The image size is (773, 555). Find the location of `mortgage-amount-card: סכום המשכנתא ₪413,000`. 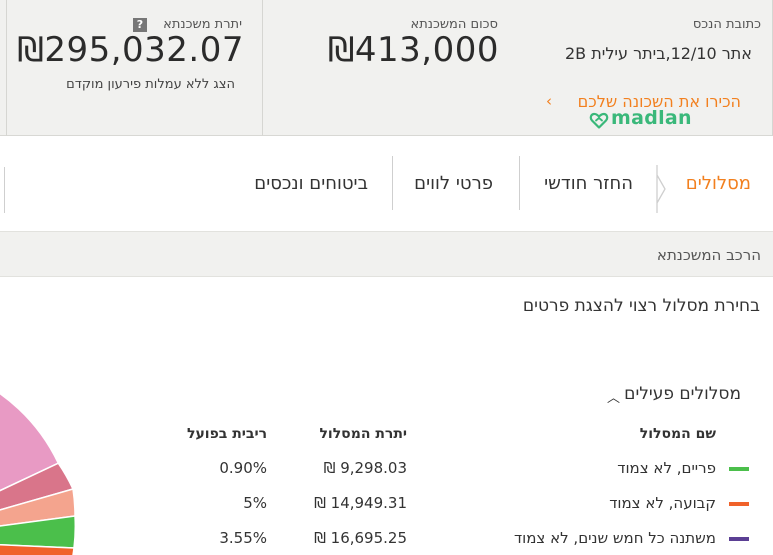

mortgage-amount-card: סכום המשכנתא ₪413,000 is located at coordinates (389, 68).